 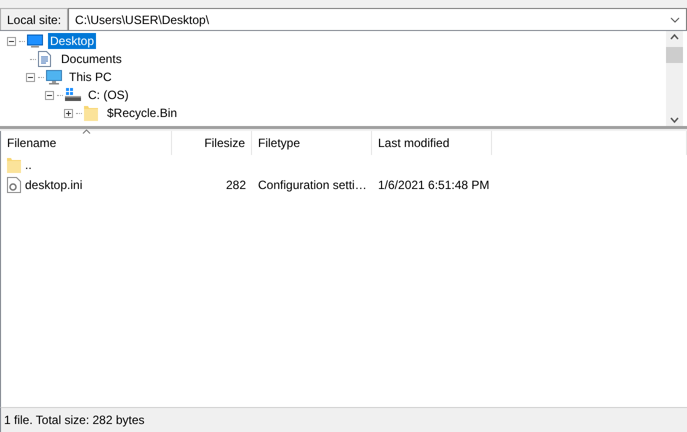 I want to click on chevron-down-icon, so click(x=675, y=19).